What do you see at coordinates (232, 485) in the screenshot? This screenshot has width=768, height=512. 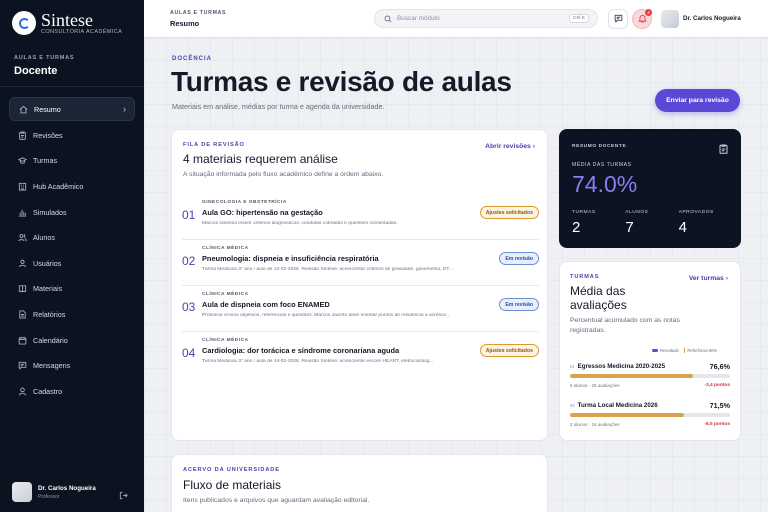 I see `card-title: Fluxo de materiais` at bounding box center [232, 485].